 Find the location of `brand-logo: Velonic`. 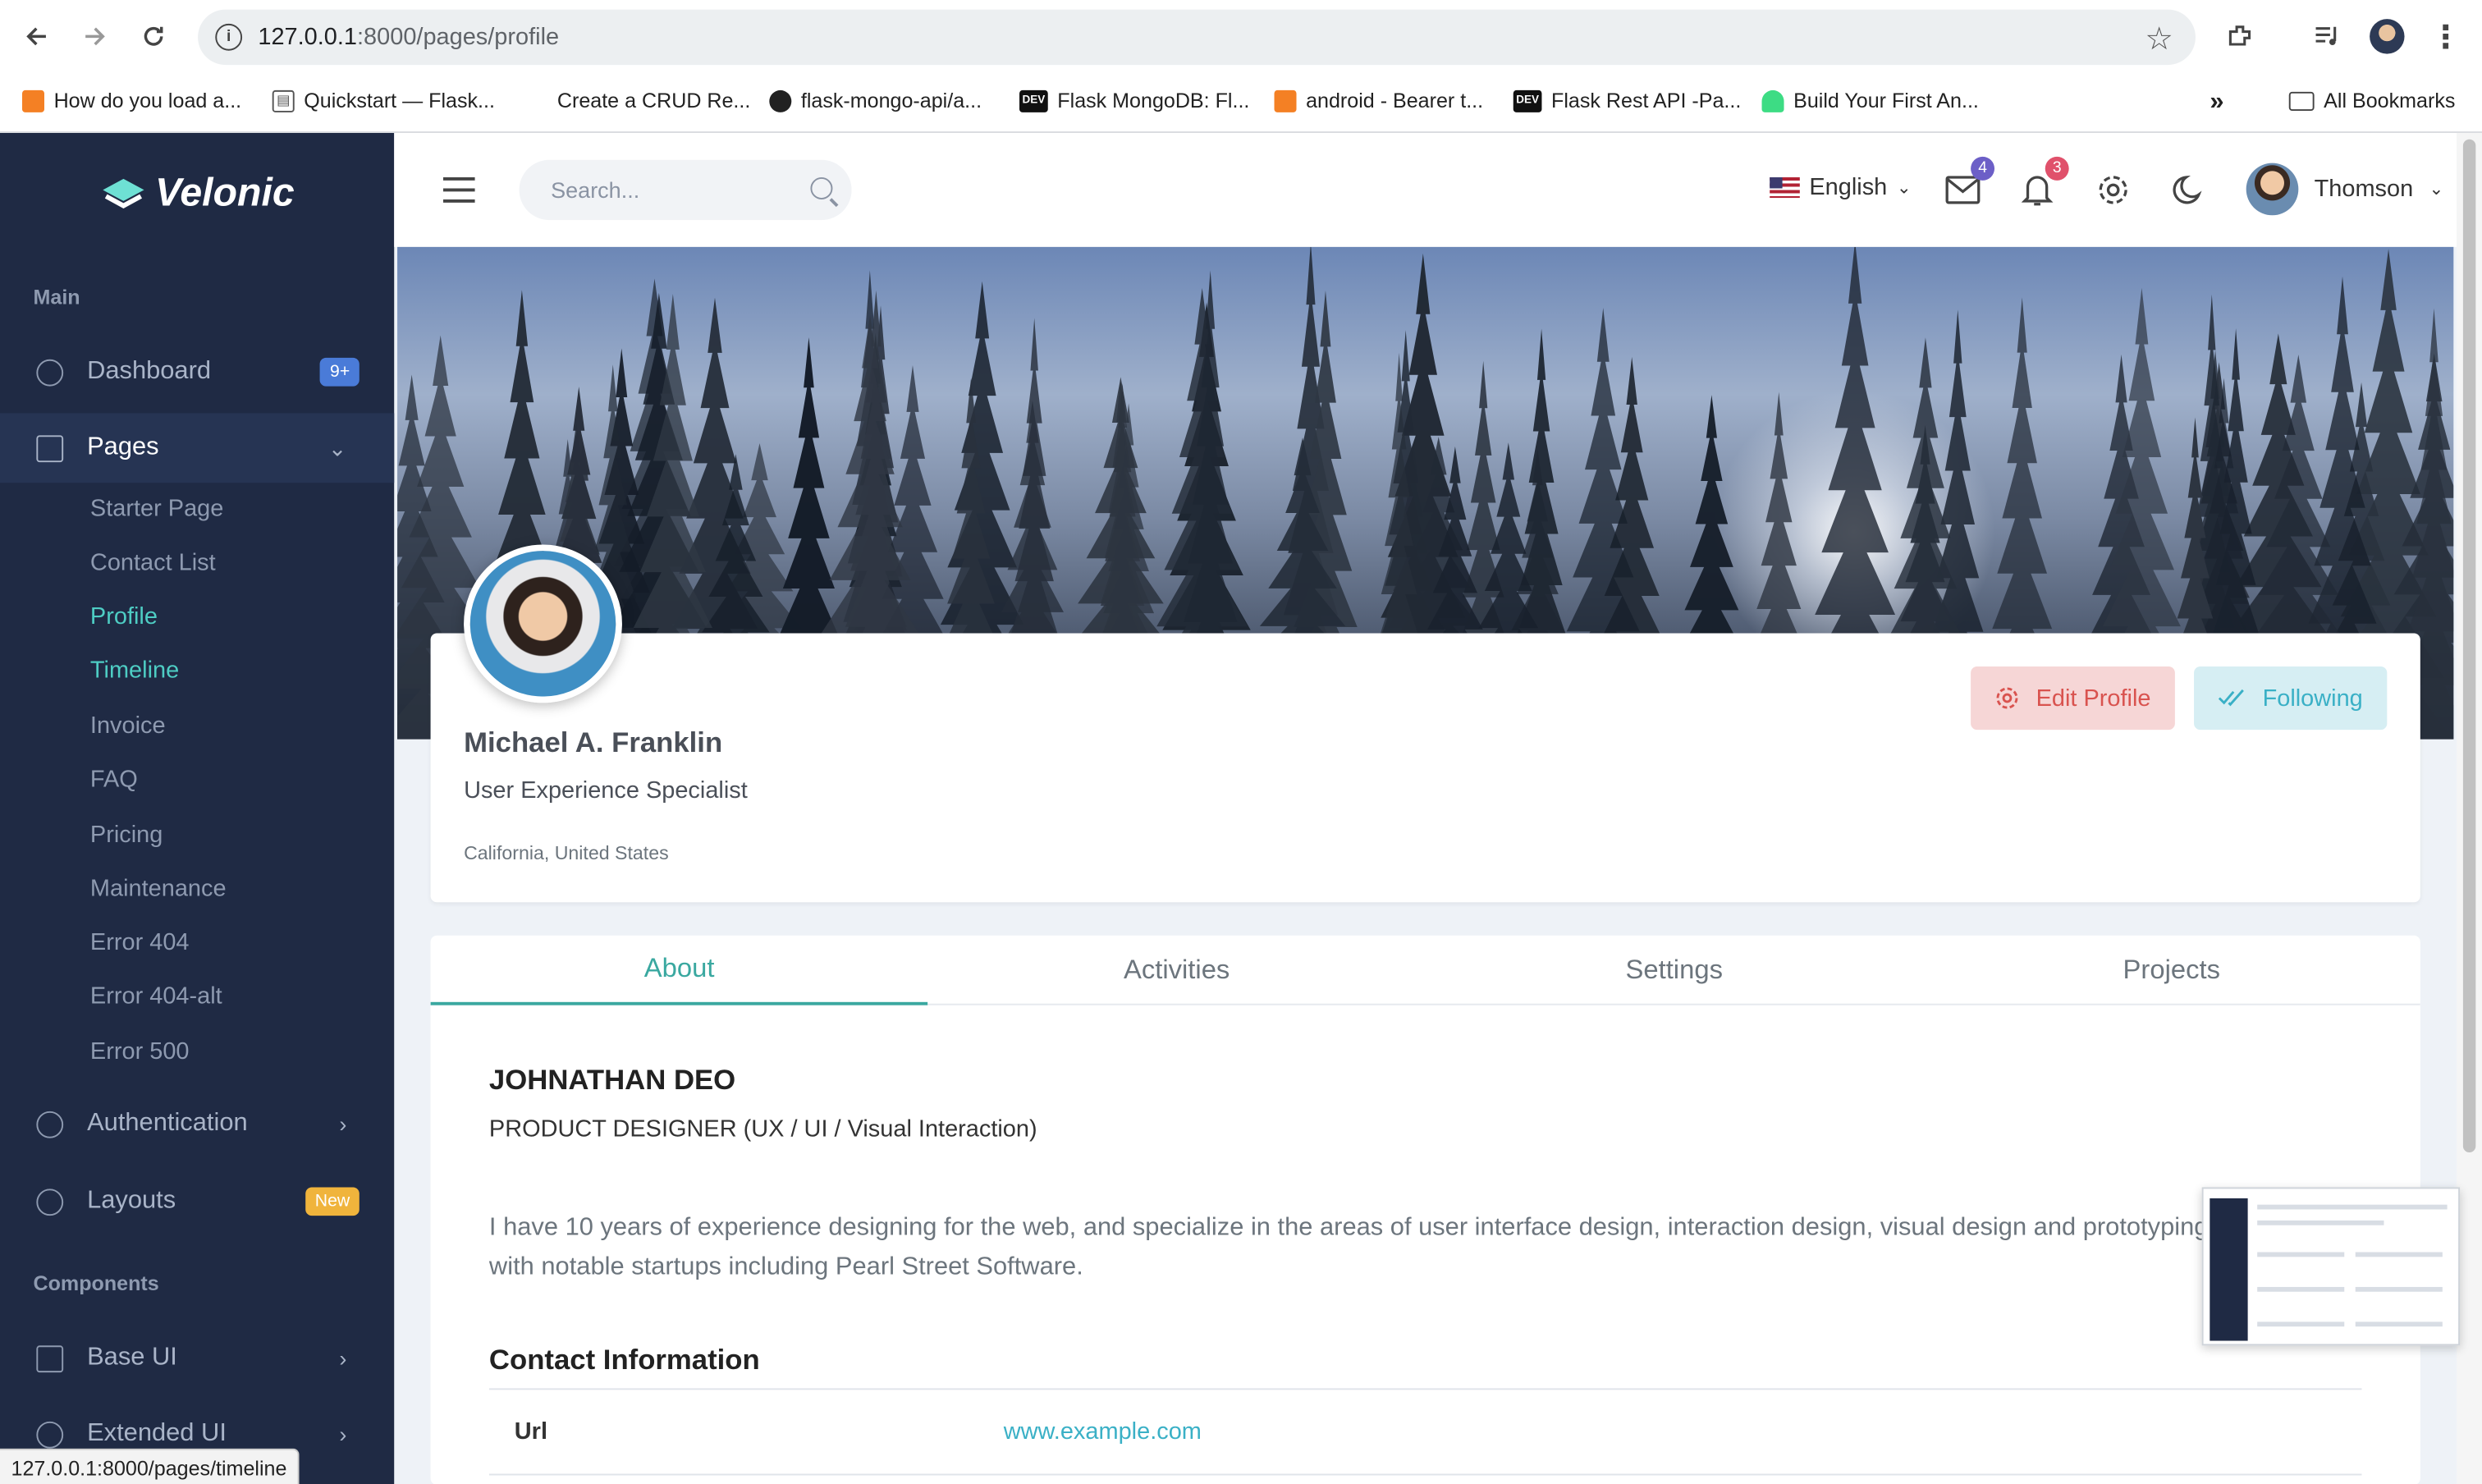

brand-logo: Velonic is located at coordinates (198, 194).